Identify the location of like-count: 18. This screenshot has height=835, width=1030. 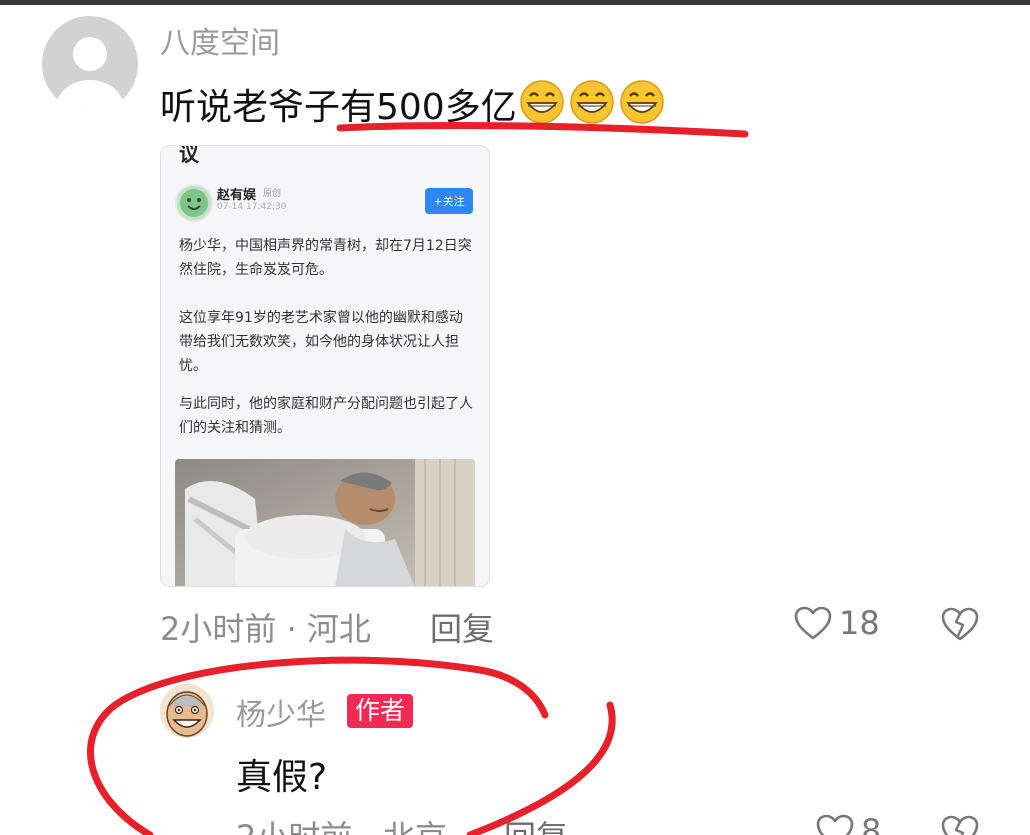
(859, 623).